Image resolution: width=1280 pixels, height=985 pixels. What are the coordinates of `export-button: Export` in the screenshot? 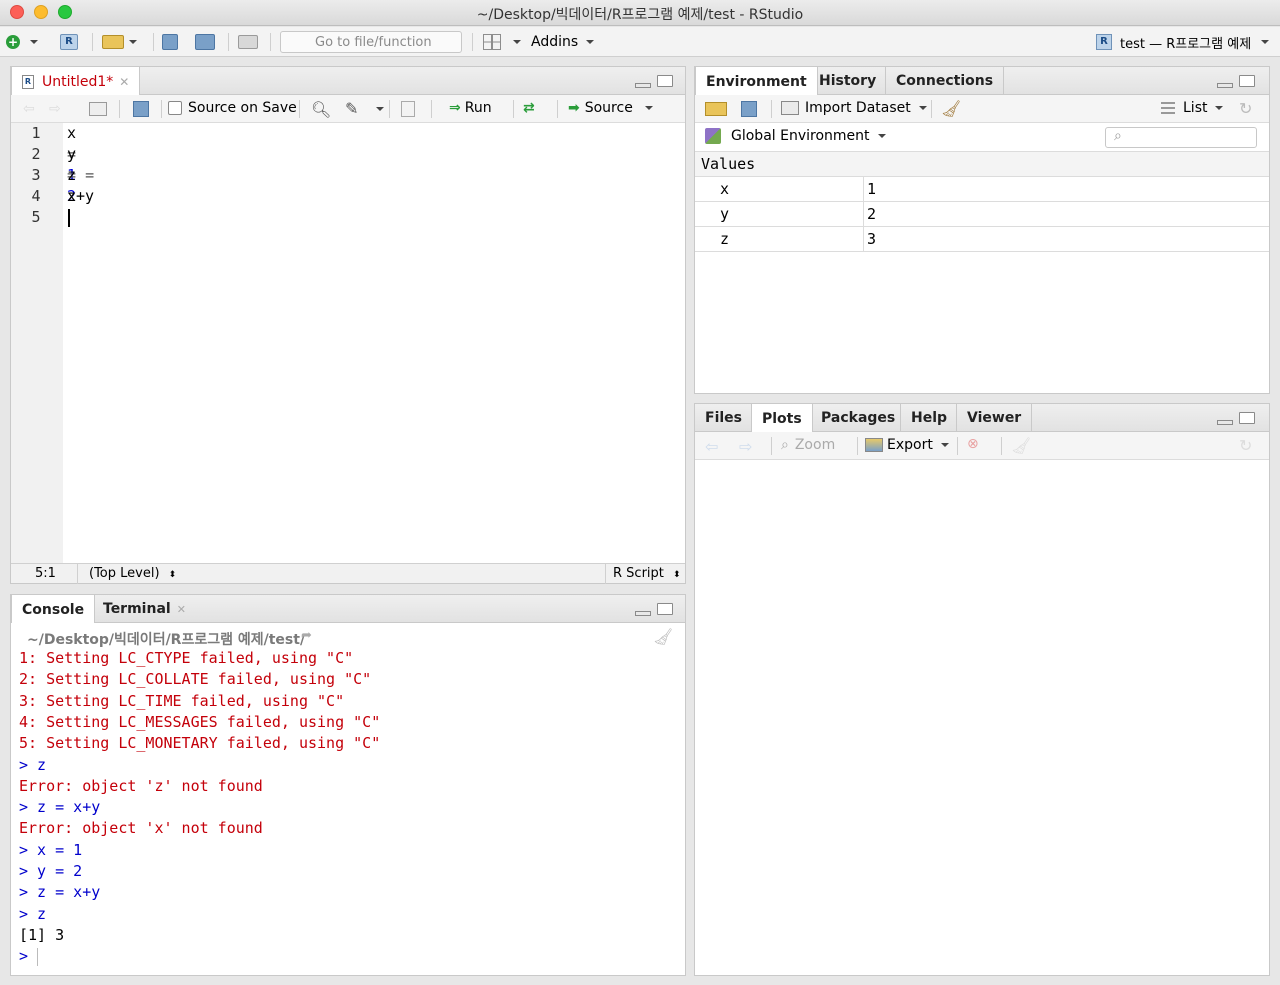 It's located at (907, 445).